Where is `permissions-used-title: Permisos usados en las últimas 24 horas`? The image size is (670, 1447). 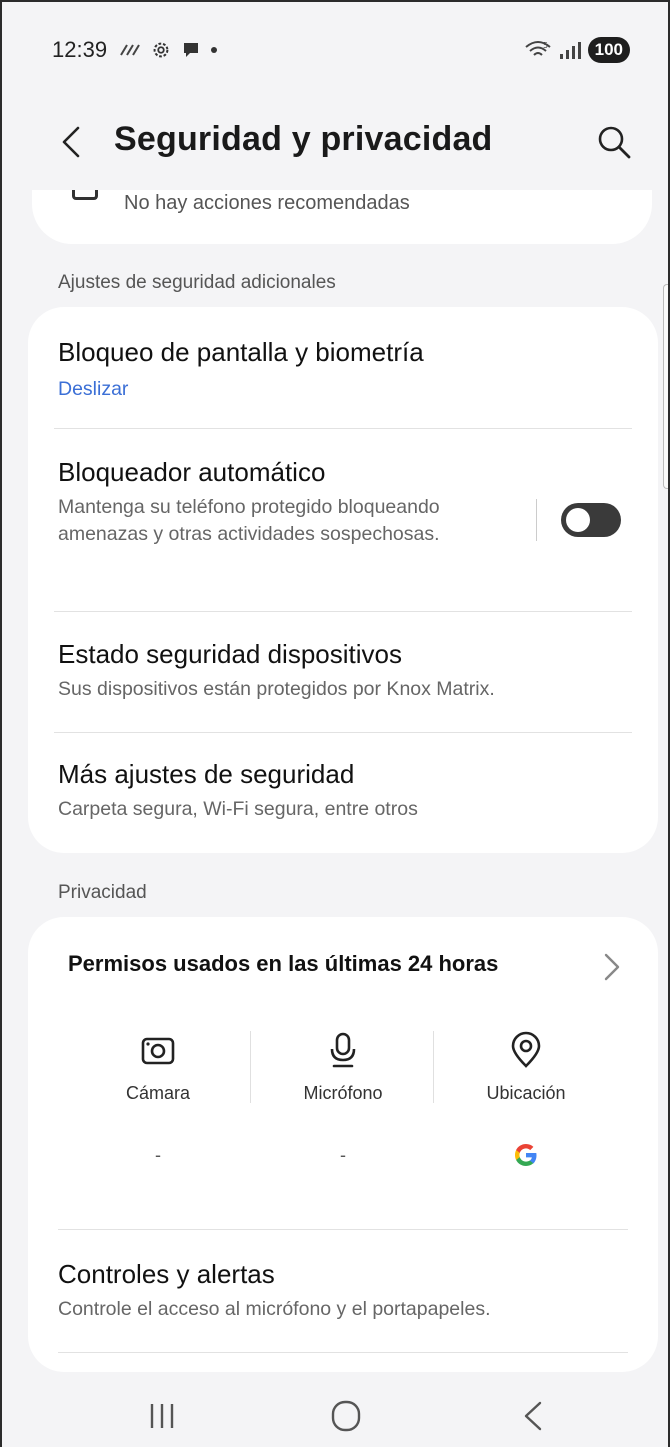
permissions-used-title: Permisos usados en las últimas 24 horas is located at coordinates (283, 964).